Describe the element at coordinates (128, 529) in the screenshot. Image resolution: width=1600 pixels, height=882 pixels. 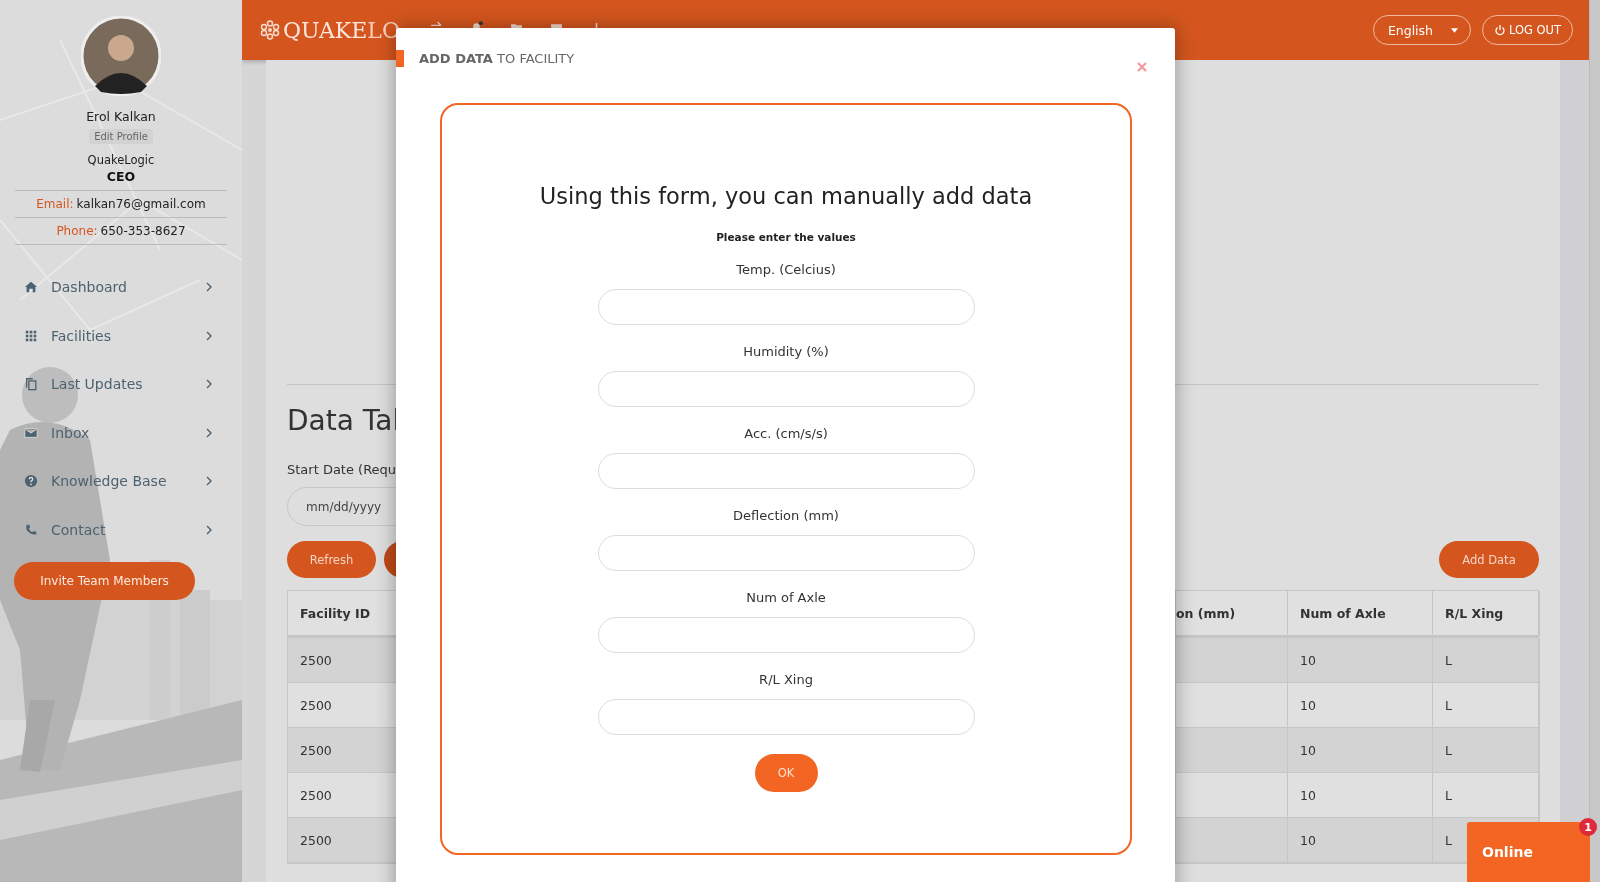
I see `nav-link: Contact` at that location.